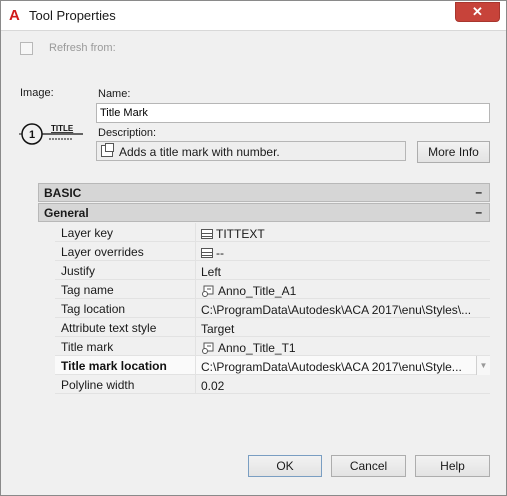  Describe the element at coordinates (14, 15) in the screenshot. I see `autocad-logo-icon: A` at that location.